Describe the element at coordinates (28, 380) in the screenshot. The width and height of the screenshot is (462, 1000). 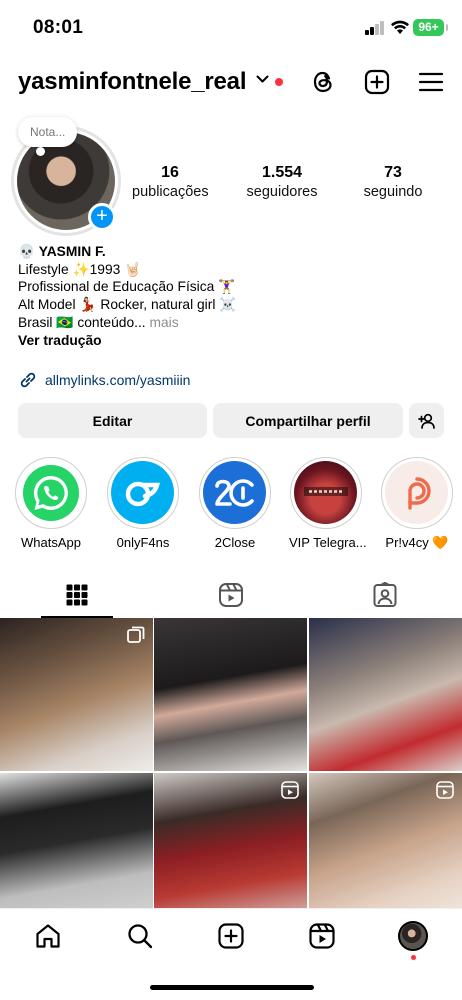
I see `link-icon` at that location.